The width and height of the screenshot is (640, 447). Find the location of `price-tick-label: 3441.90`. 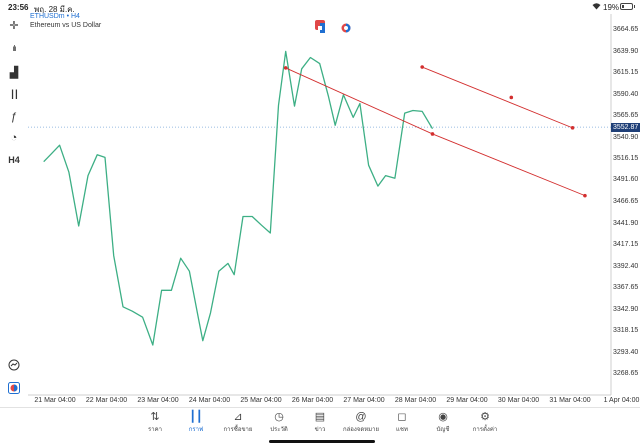

price-tick-label: 3441.90 is located at coordinates (626, 223).